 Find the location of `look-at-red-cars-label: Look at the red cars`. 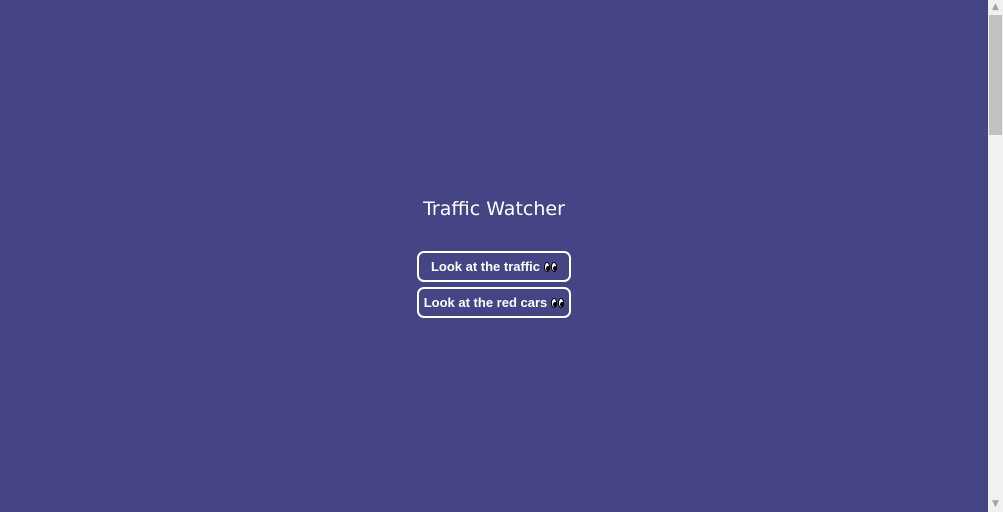

look-at-red-cars-label: Look at the red cars is located at coordinates (485, 302).